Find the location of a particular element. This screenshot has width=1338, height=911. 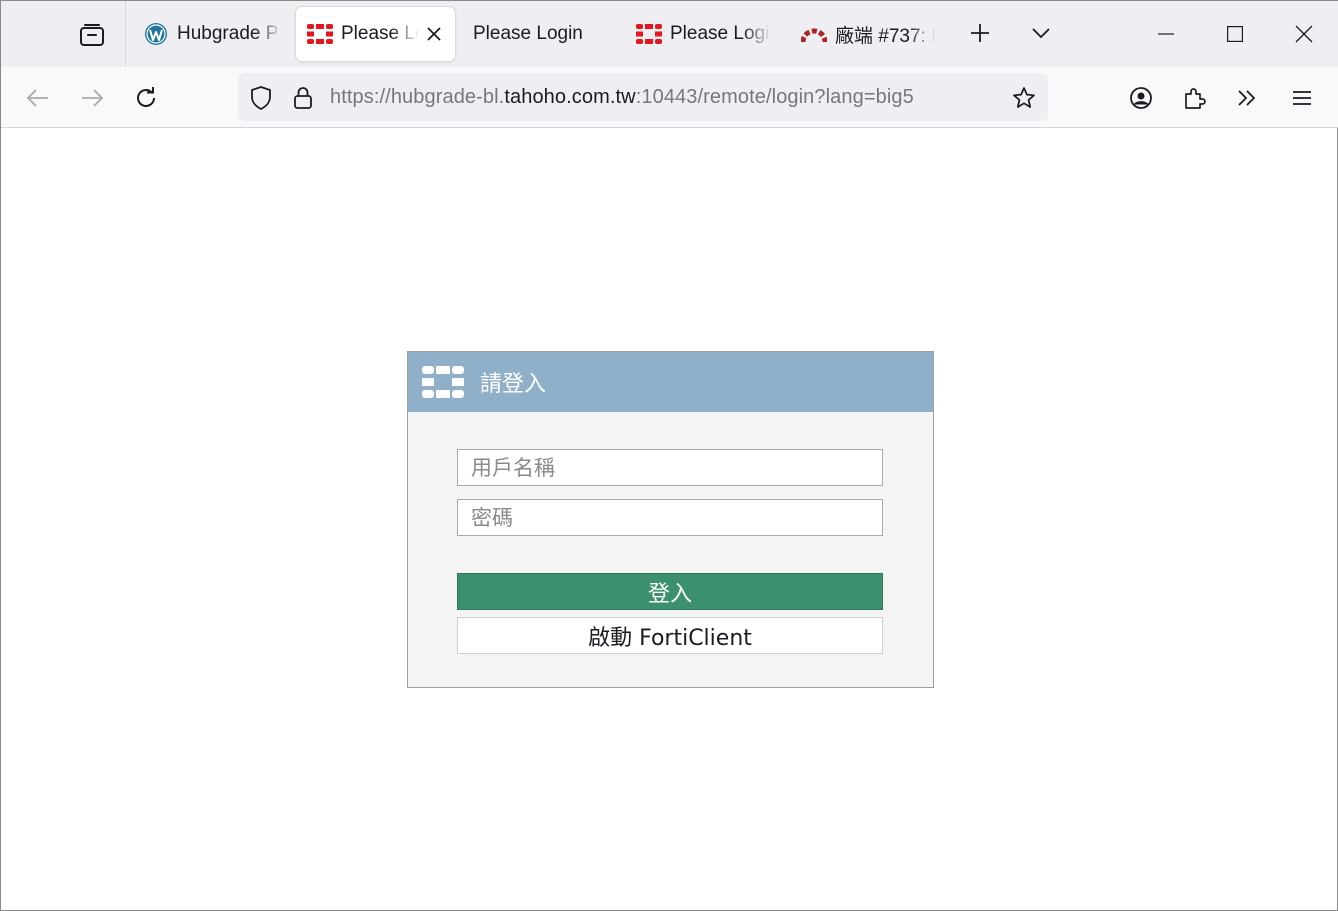

star-icon is located at coordinates (1024, 97).